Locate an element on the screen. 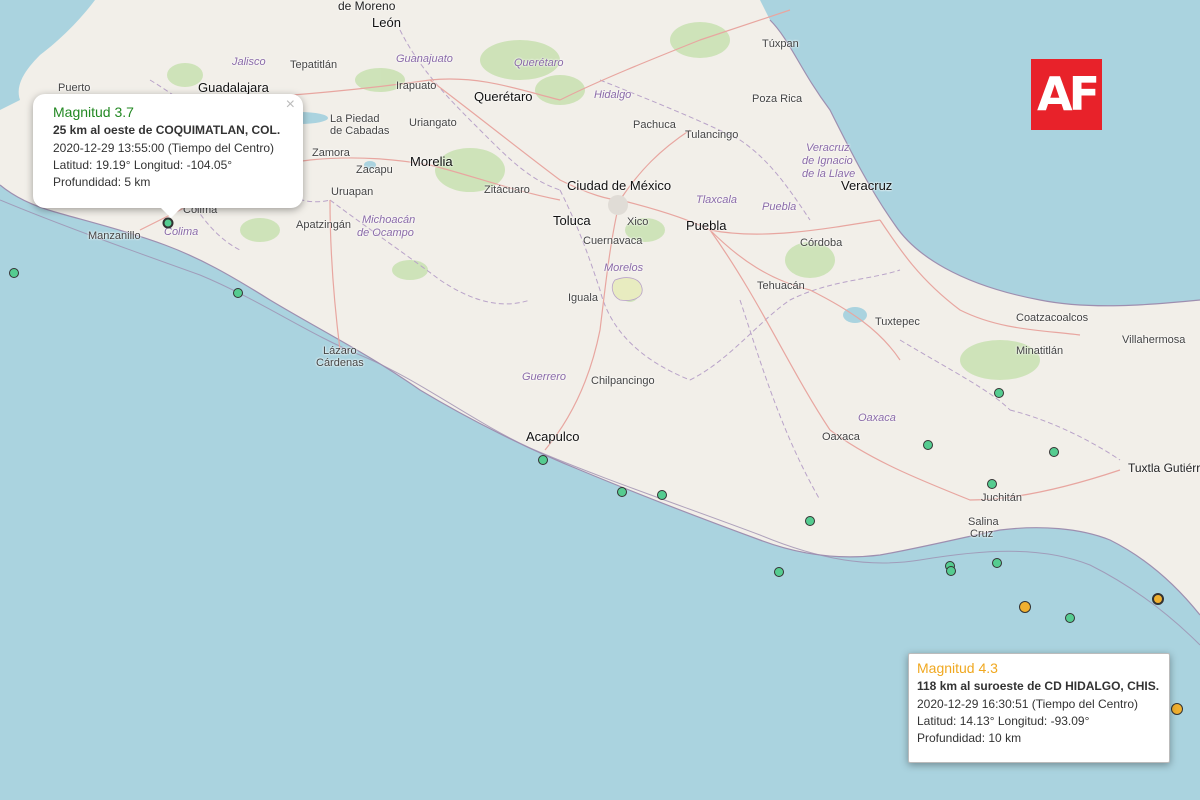  label-uruapan: Uruapan is located at coordinates (352, 192).